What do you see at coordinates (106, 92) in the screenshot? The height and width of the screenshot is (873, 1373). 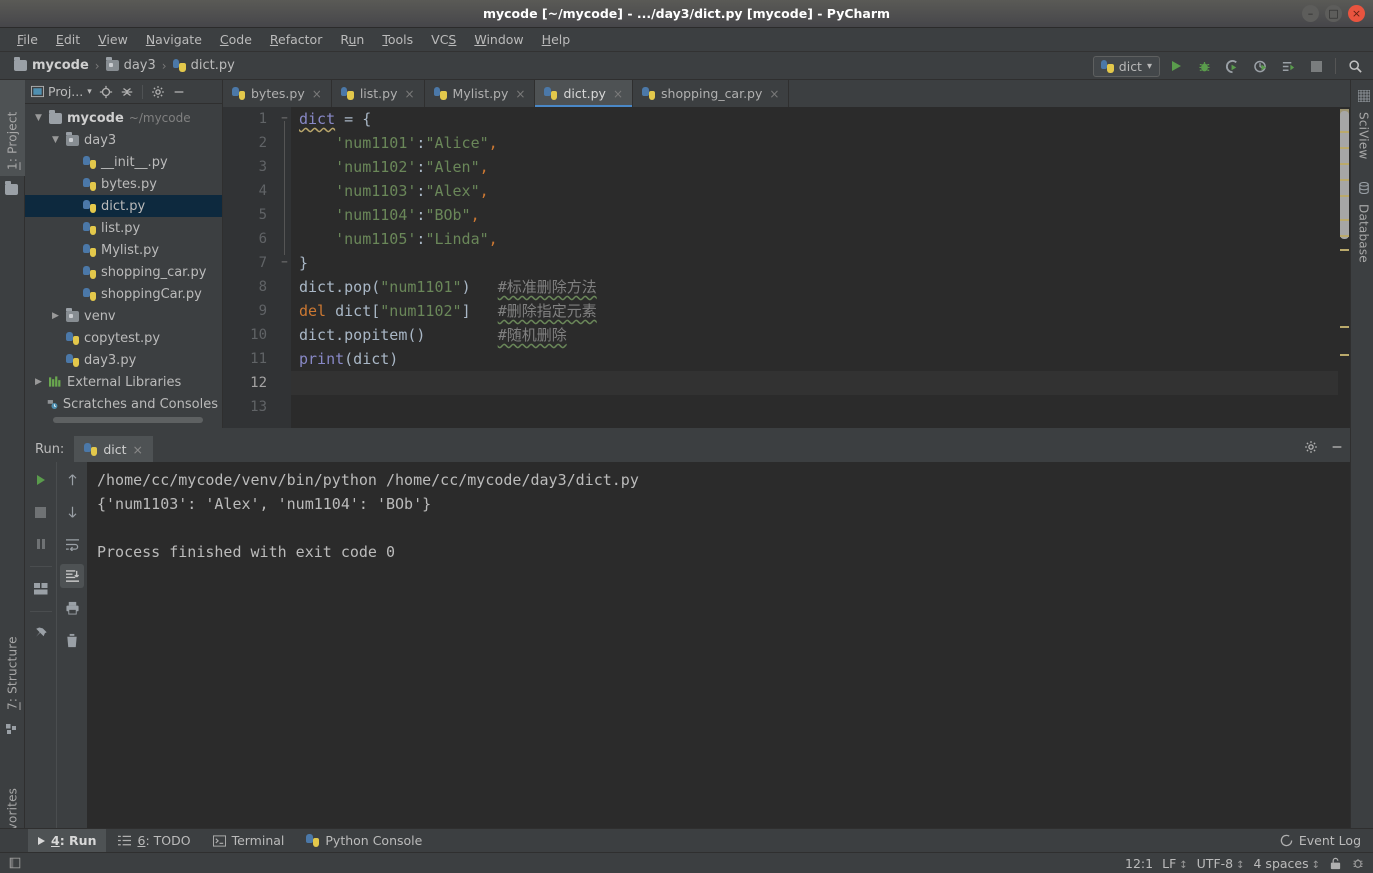 I see `scroll-from-source-icon` at bounding box center [106, 92].